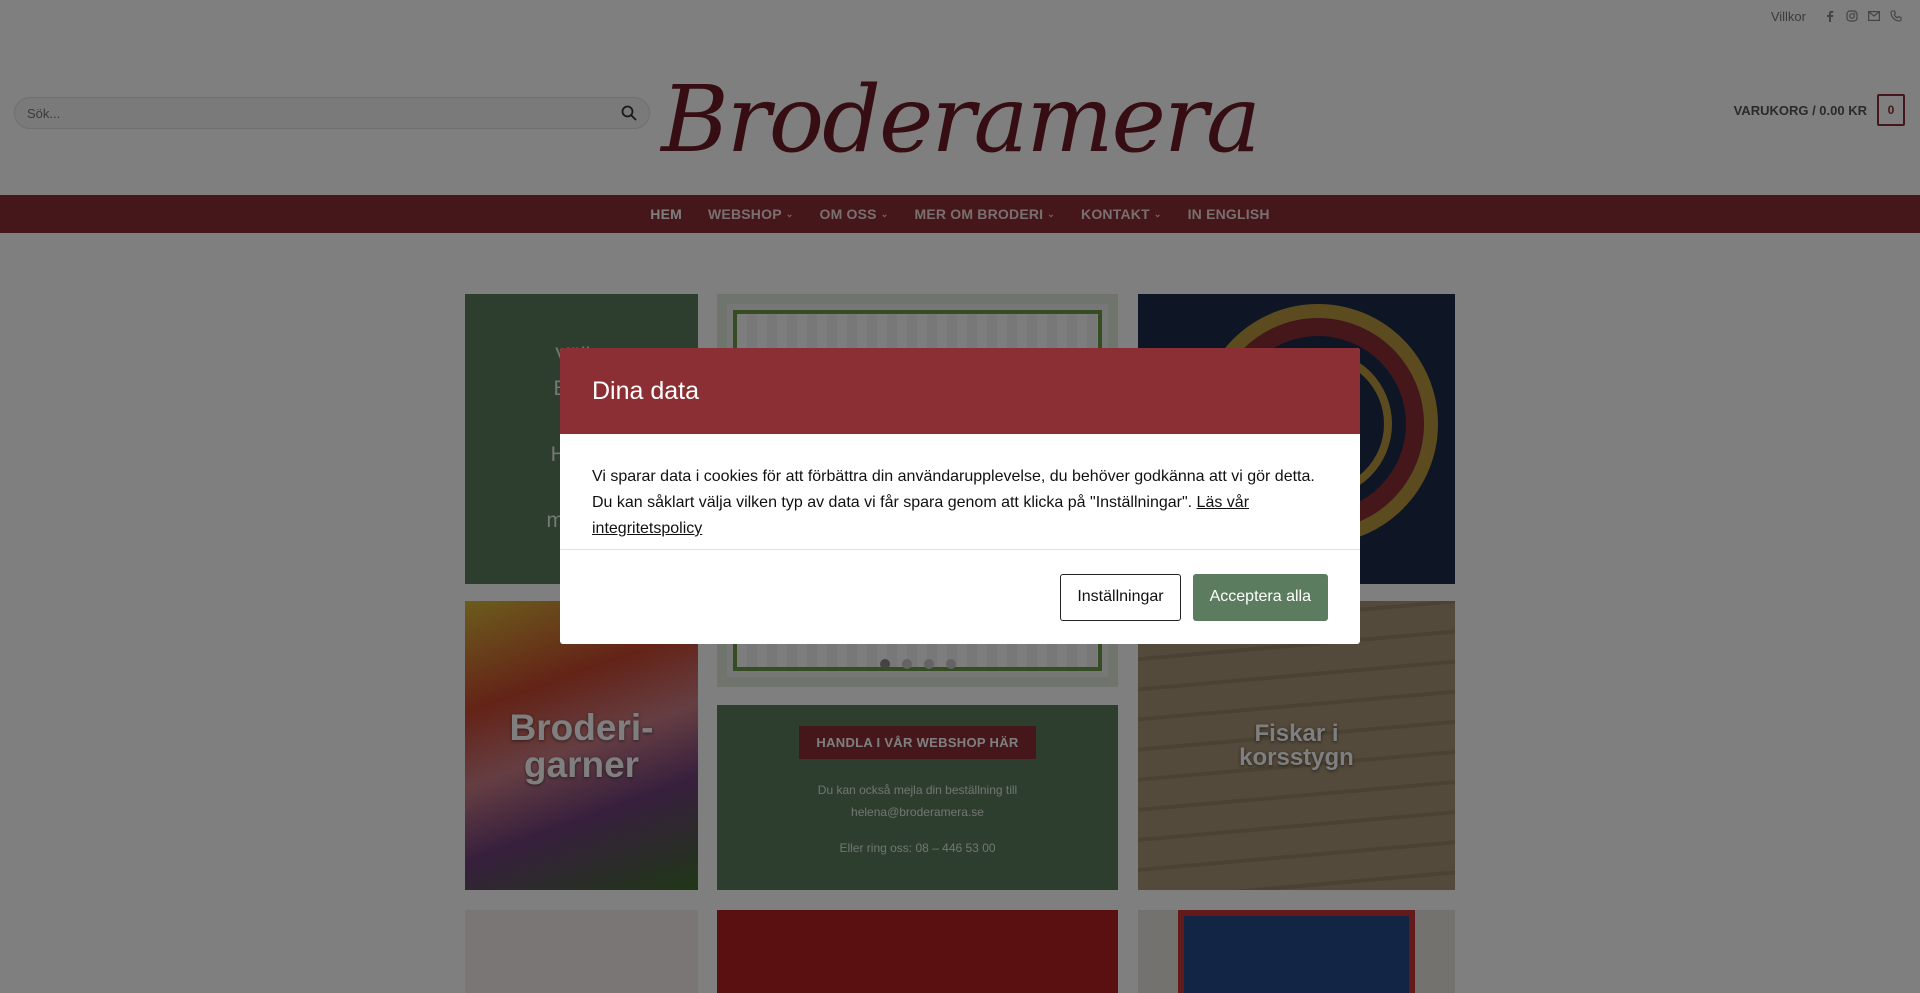 This screenshot has width=1920, height=993. What do you see at coordinates (1120, 597) in the screenshot?
I see `settings-button: Inställningar` at bounding box center [1120, 597].